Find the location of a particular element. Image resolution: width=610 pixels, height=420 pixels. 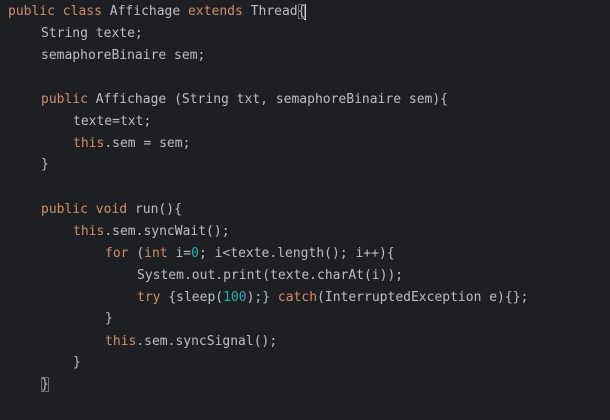

keyword: class is located at coordinates (82, 11).